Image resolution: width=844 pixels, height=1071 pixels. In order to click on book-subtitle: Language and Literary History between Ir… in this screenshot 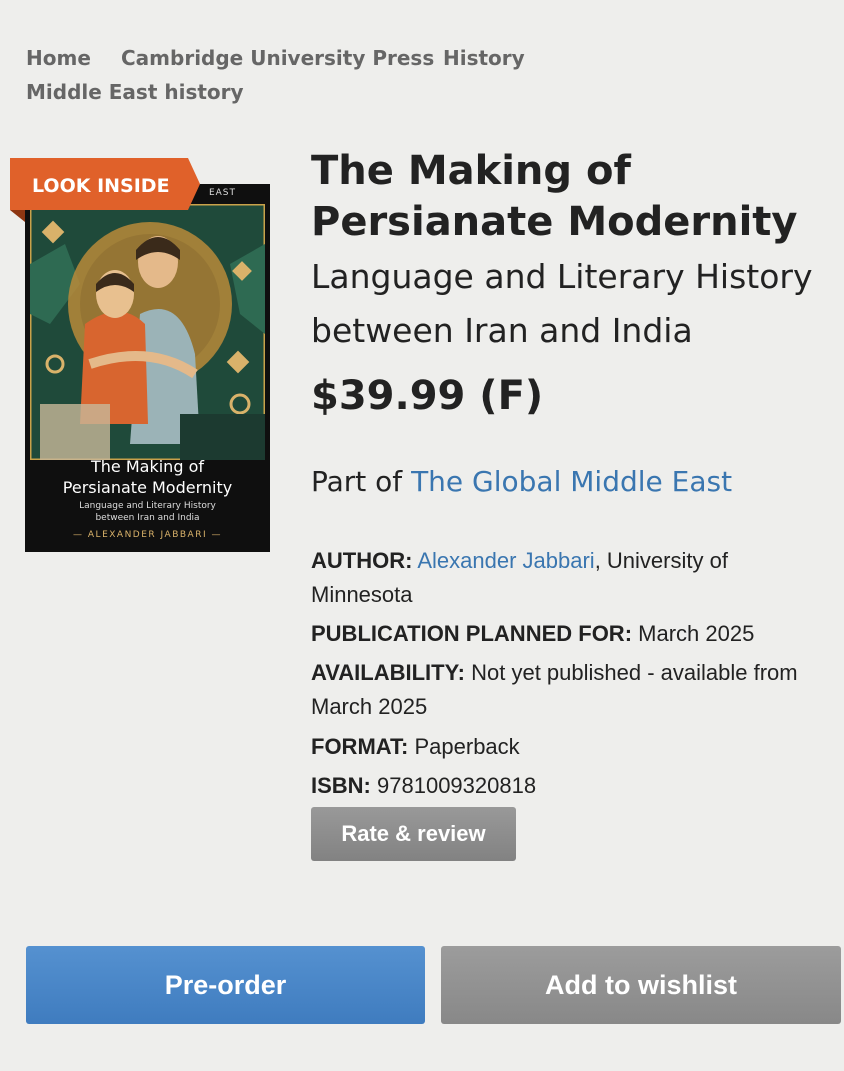, I will do `click(571, 304)`.